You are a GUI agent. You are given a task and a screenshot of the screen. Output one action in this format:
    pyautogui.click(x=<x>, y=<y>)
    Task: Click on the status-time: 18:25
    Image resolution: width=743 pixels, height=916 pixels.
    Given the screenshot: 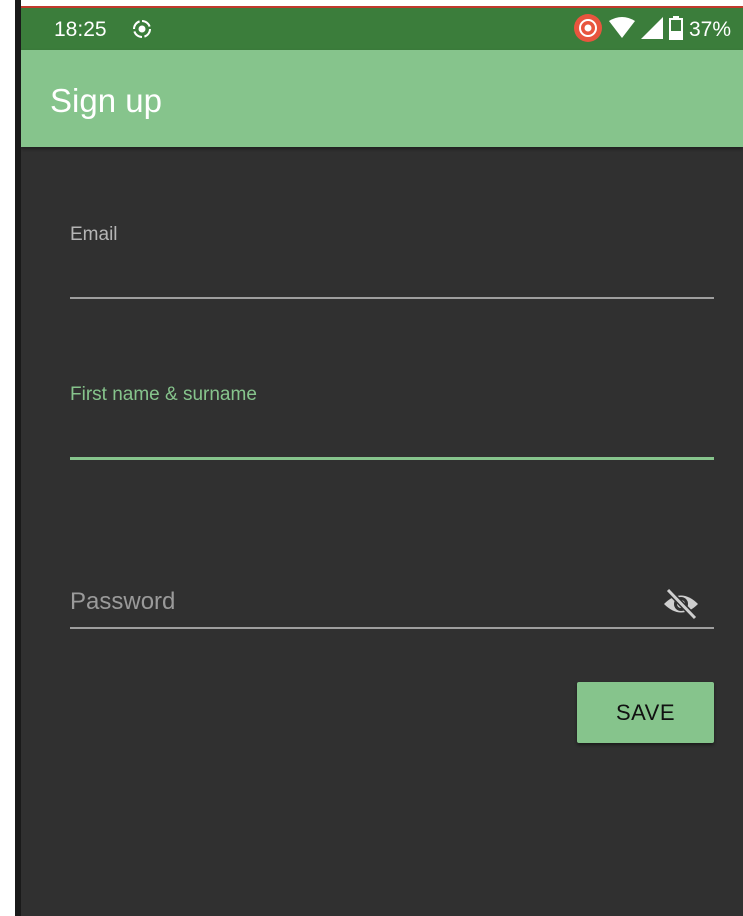 What is the action you would take?
    pyautogui.click(x=80, y=29)
    